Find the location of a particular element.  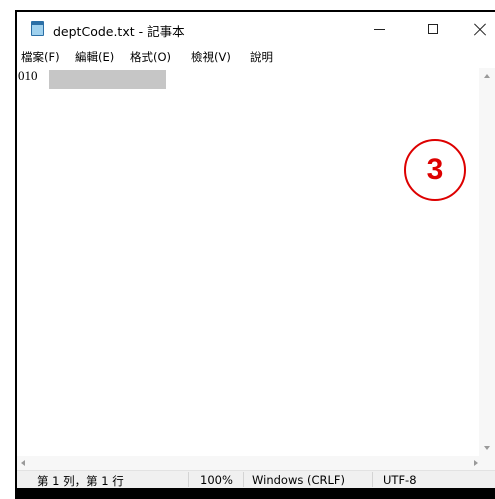

notepad-icon is located at coordinates (37, 28).